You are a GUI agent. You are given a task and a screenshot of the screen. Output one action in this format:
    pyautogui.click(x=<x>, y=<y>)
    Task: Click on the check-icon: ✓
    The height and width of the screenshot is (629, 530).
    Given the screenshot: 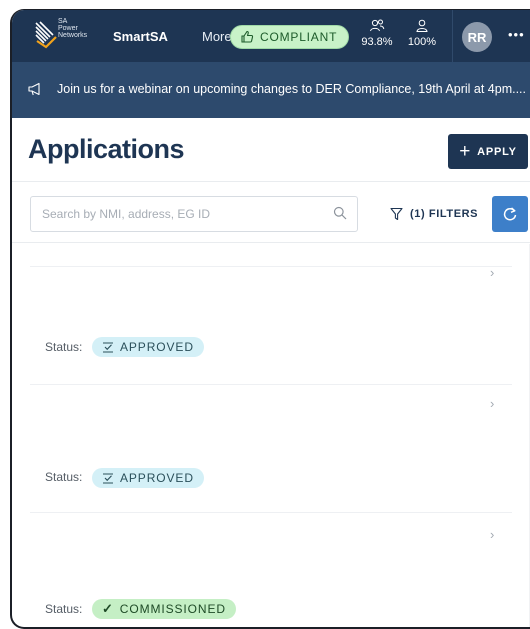 What is the action you would take?
    pyautogui.click(x=108, y=608)
    